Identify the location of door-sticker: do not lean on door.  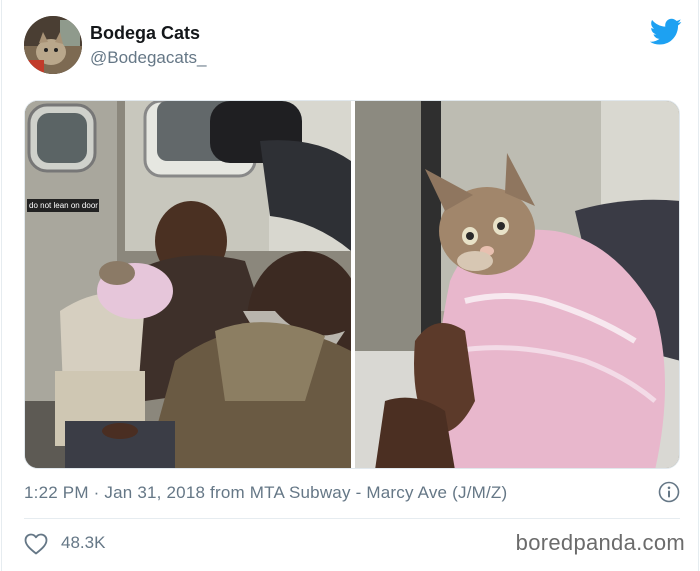
(63, 205).